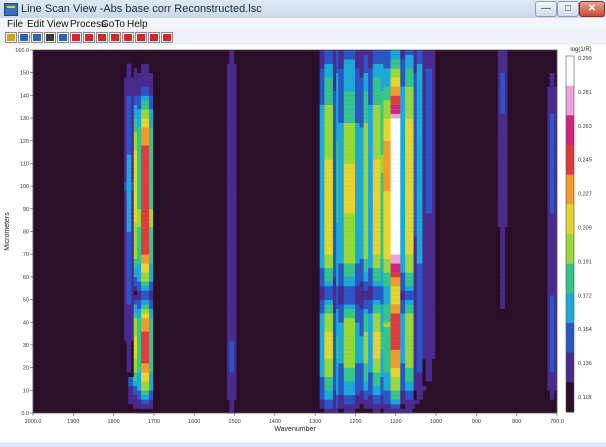  I want to click on minimize-button: —, so click(546, 9).